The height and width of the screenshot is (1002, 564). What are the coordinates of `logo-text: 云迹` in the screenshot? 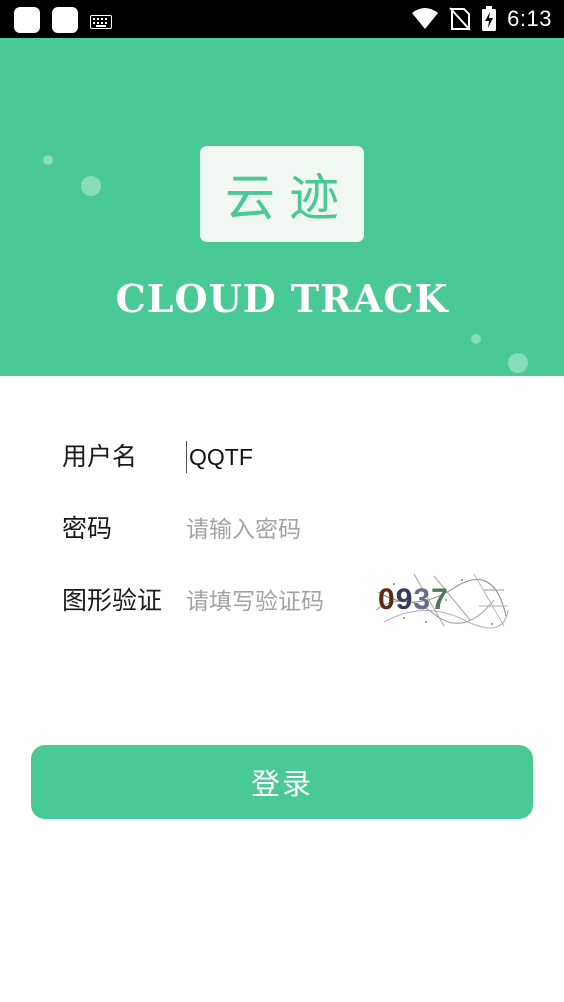 It's located at (289, 198).